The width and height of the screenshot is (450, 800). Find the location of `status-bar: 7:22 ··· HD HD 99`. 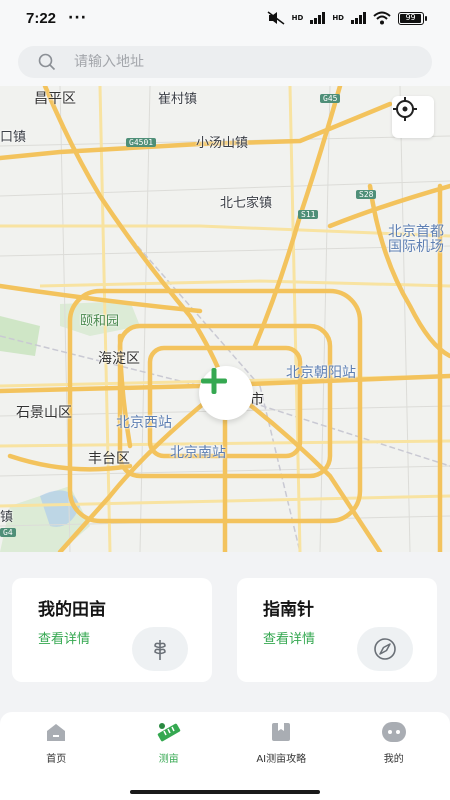

status-bar: 7:22 ··· HD HD 99 is located at coordinates (225, 18).